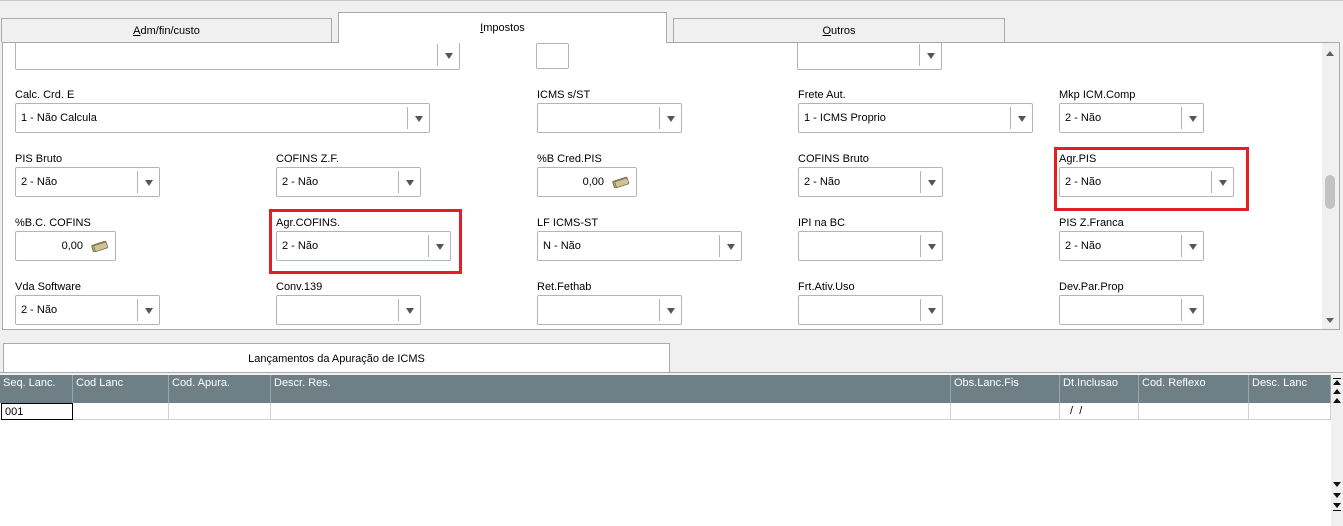 The width and height of the screenshot is (1343, 526). I want to click on tab-lancamentos-apuracao-icms: Lançamentos da Apuração de ICMS, so click(336, 358).